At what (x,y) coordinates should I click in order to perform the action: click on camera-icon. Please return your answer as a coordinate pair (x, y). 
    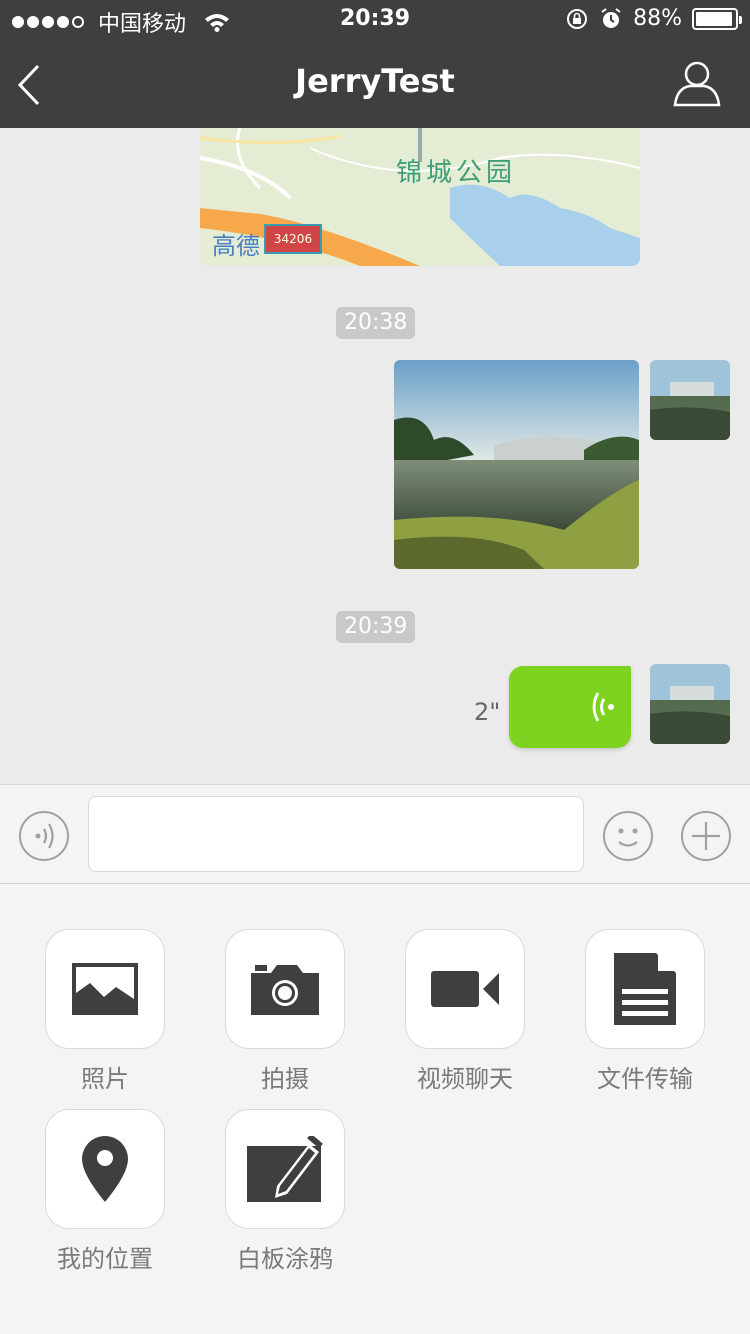
    Looking at the image, I should click on (285, 990).